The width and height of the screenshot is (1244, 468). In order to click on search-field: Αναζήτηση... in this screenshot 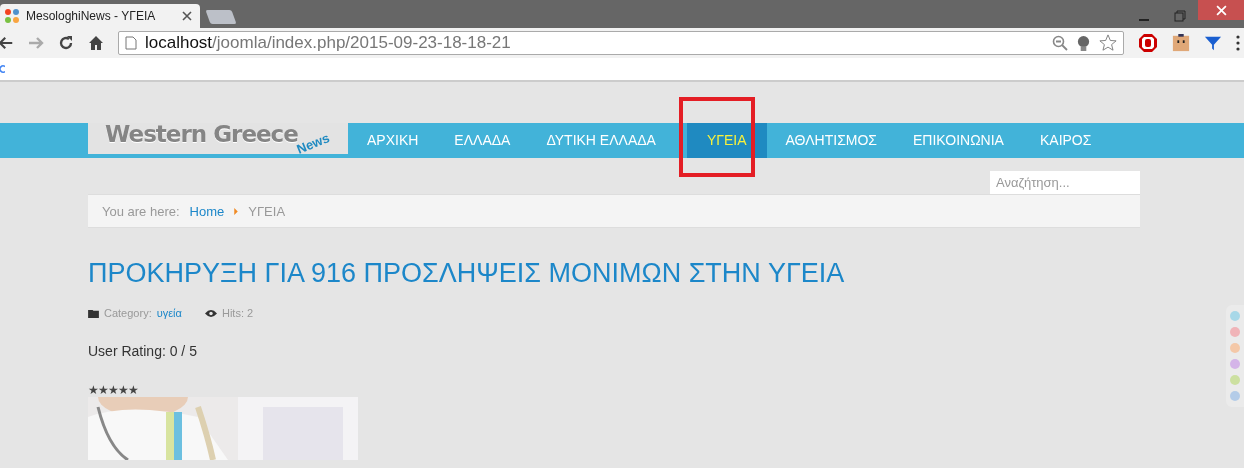, I will do `click(1065, 182)`.